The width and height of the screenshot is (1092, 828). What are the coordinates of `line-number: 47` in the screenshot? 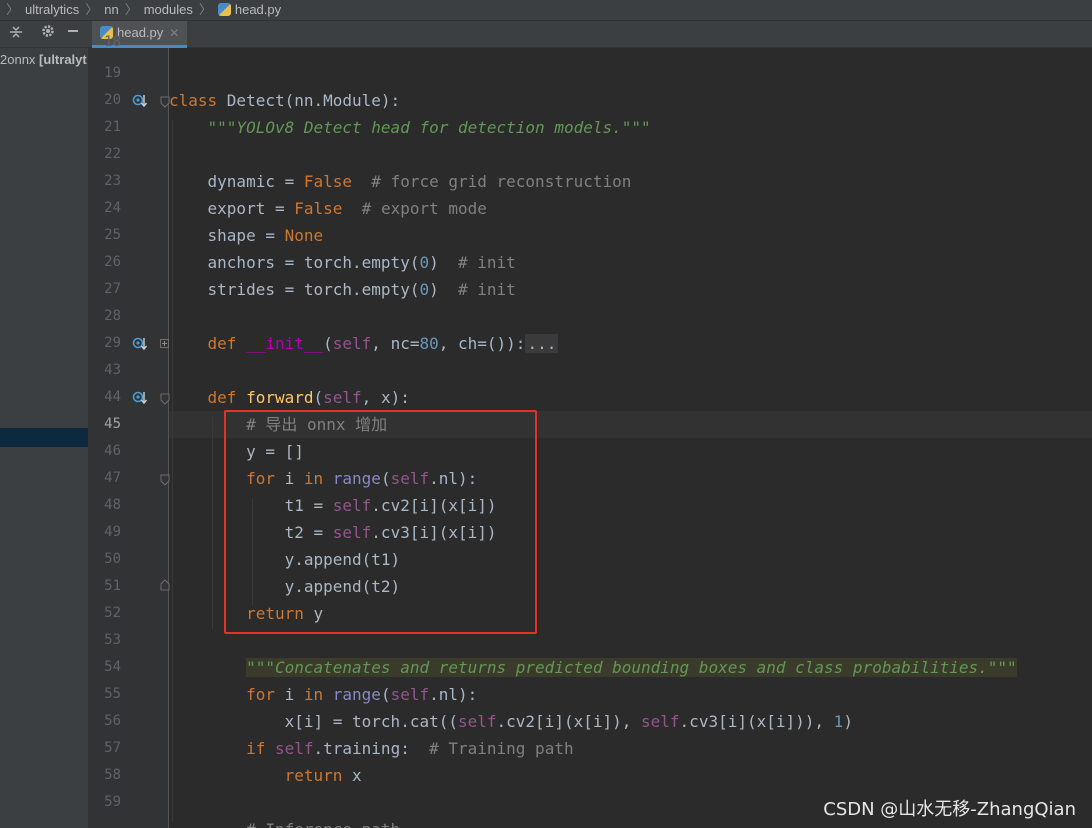 It's located at (112, 478).